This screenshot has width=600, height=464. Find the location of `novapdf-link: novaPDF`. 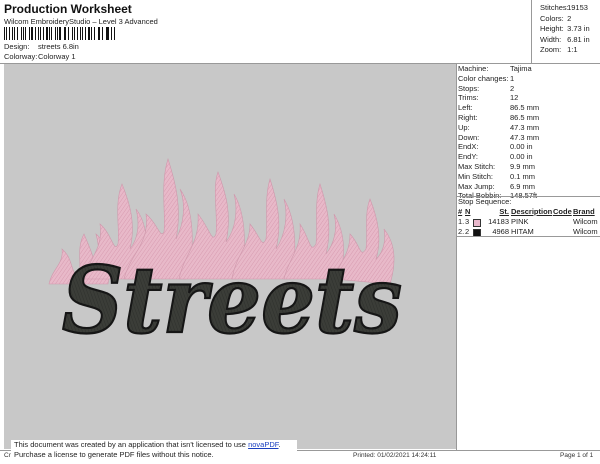

novapdf-link: novaPDF is located at coordinates (263, 444).